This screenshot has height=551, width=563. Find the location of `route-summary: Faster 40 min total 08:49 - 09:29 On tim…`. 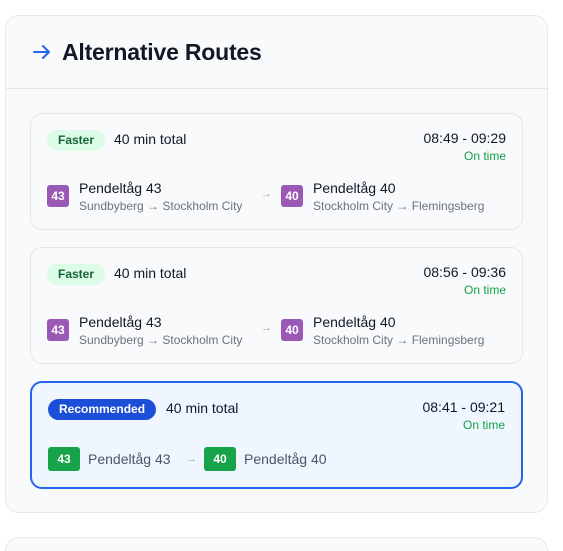

route-summary: Faster 40 min total 08:49 - 09:29 On tim… is located at coordinates (276, 150).